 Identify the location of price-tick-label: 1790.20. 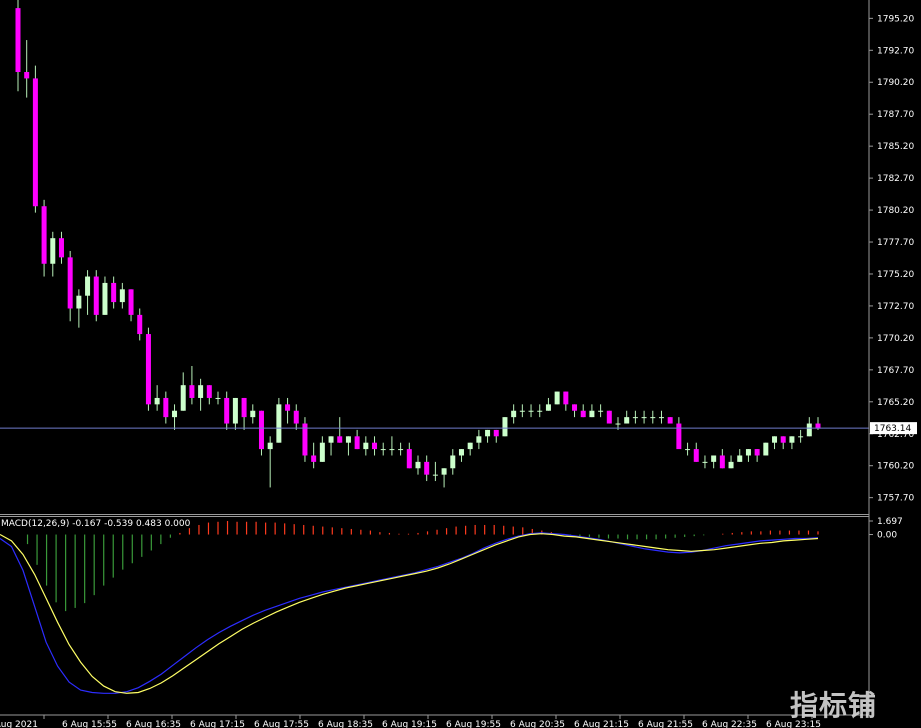
(895, 83).